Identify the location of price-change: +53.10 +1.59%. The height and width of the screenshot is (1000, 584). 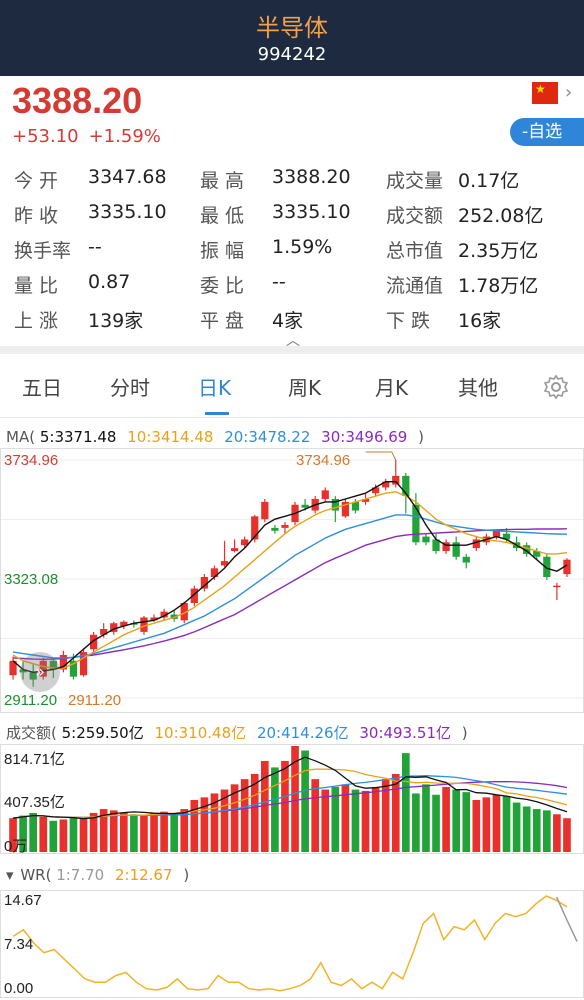
(86, 136).